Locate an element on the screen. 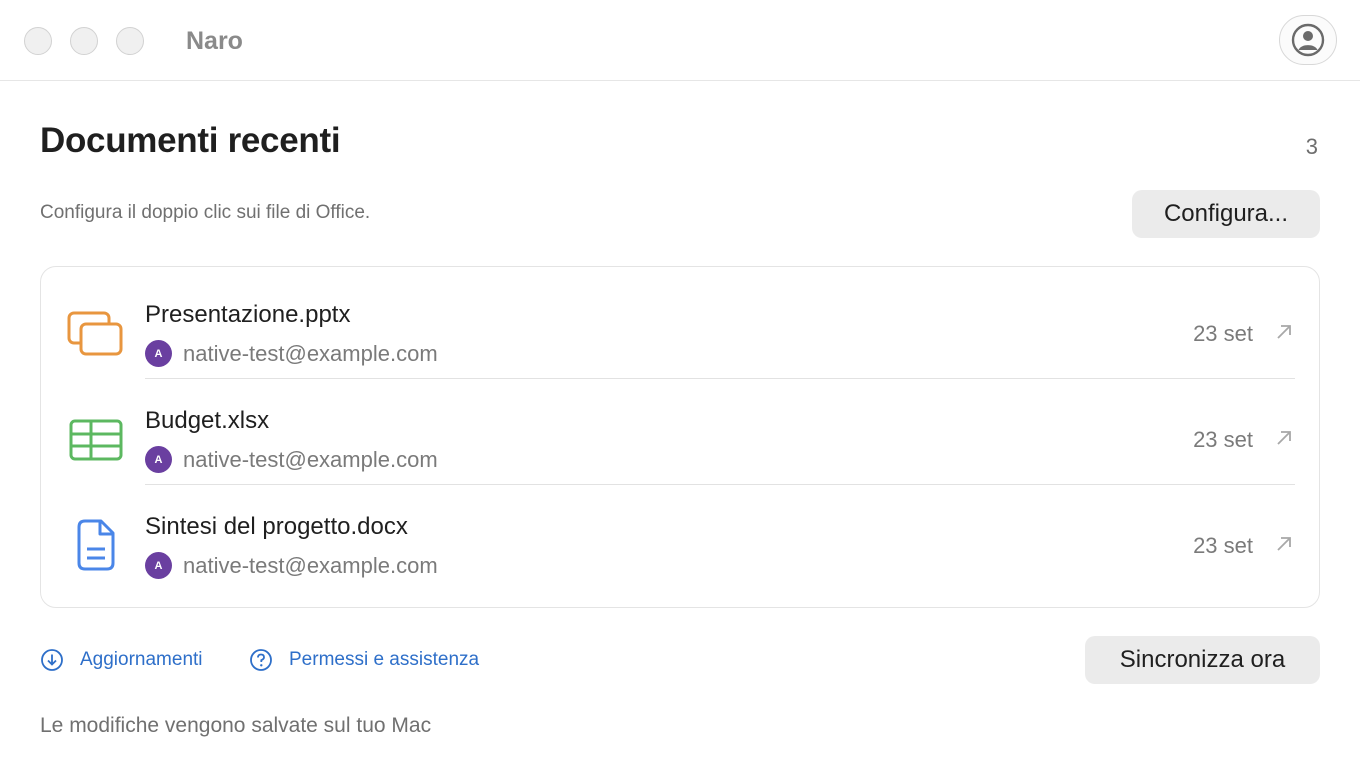 The image size is (1360, 780). permissions-link: Permessi e assistenza is located at coordinates (364, 660).